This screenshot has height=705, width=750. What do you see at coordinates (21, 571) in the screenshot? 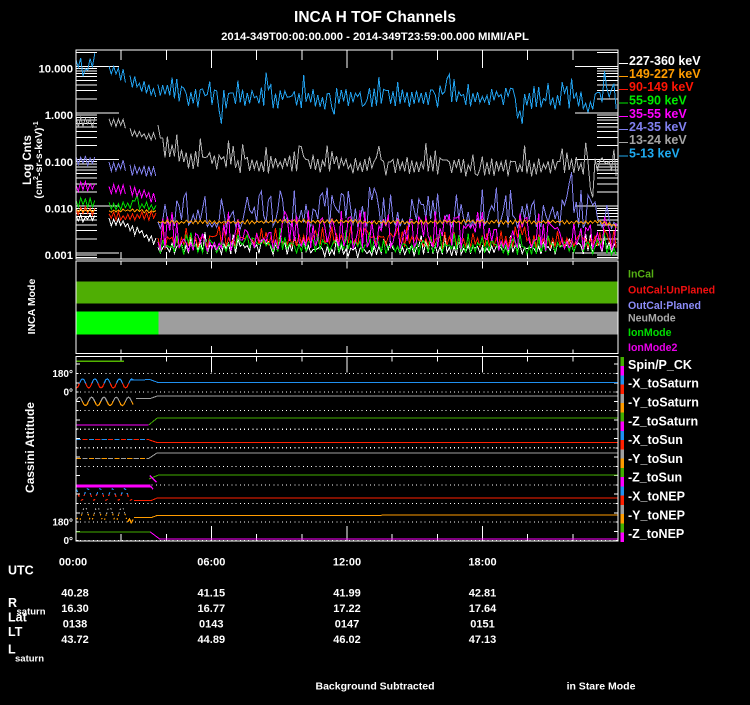
I see `svg-text: UTC` at bounding box center [21, 571].